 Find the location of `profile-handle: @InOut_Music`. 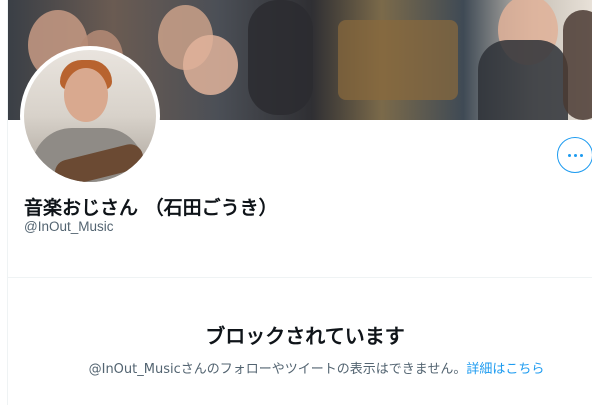

profile-handle: @InOut_Music is located at coordinates (69, 226).